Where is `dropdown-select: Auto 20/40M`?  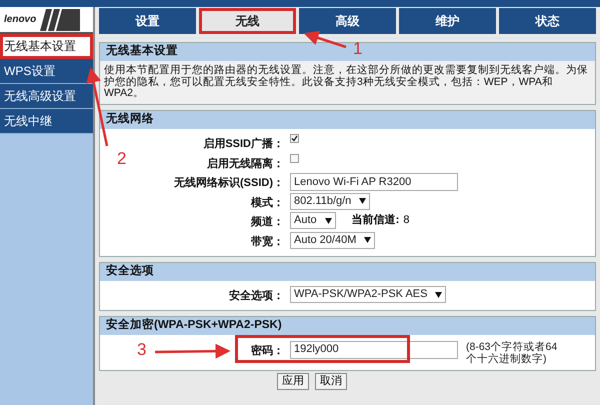
dropdown-select: Auto 20/40M is located at coordinates (333, 240).